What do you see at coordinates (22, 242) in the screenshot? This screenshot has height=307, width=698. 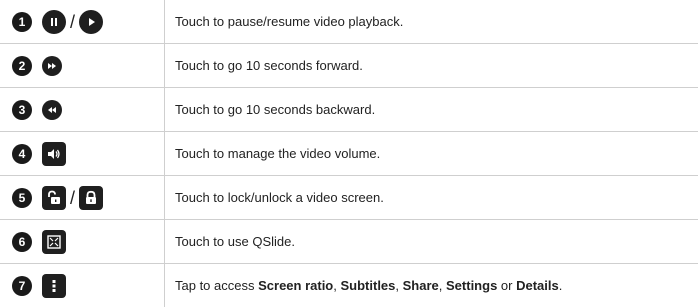 I see `row-number: 6` at bounding box center [22, 242].